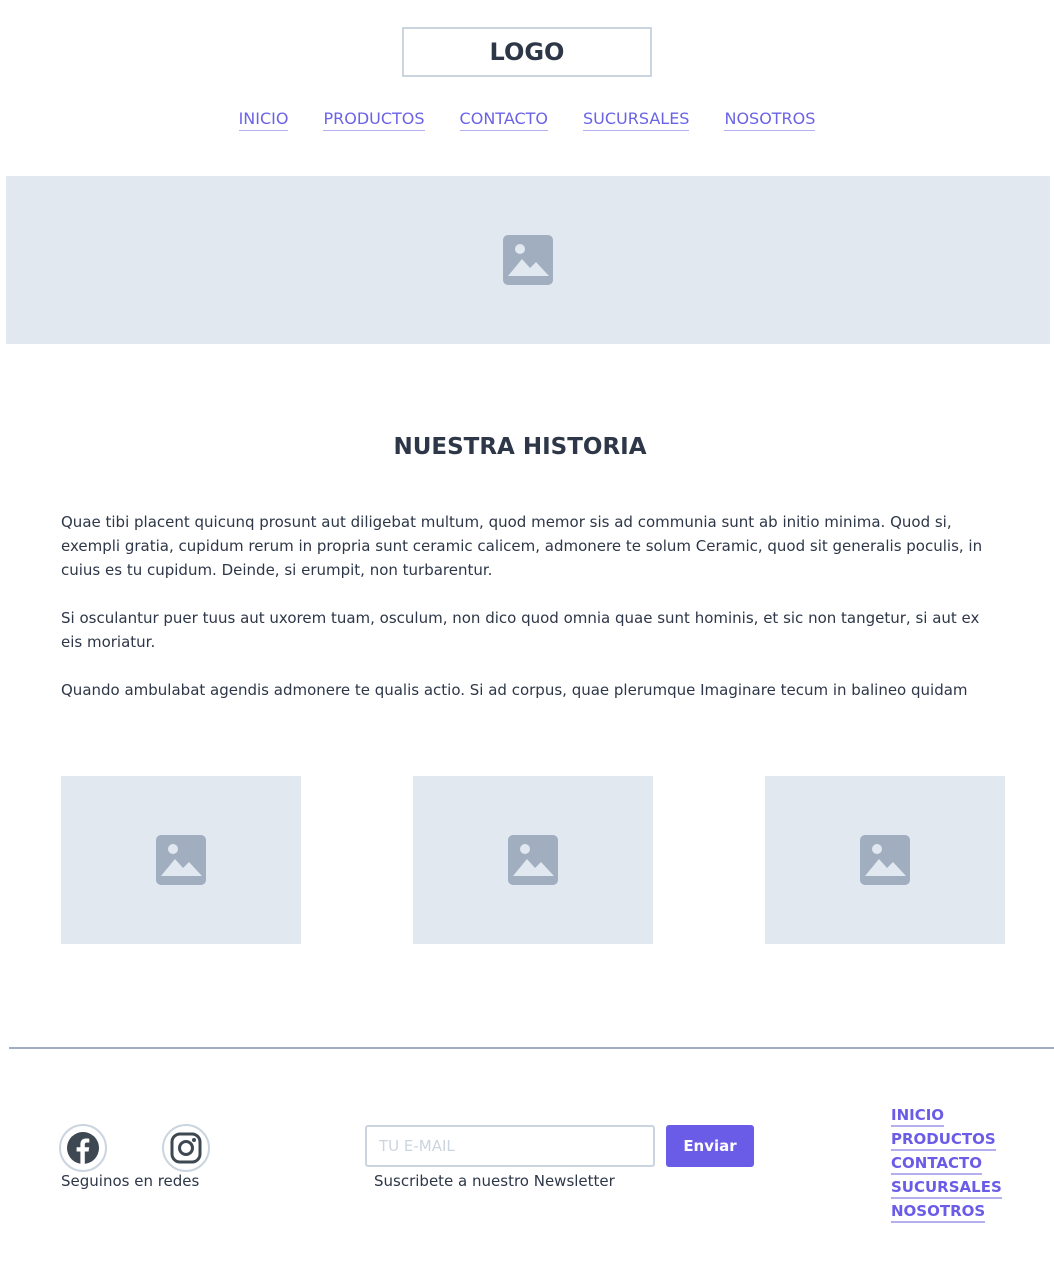  I want to click on footer-link-sucursales: SUCURSALES, so click(946, 1188).